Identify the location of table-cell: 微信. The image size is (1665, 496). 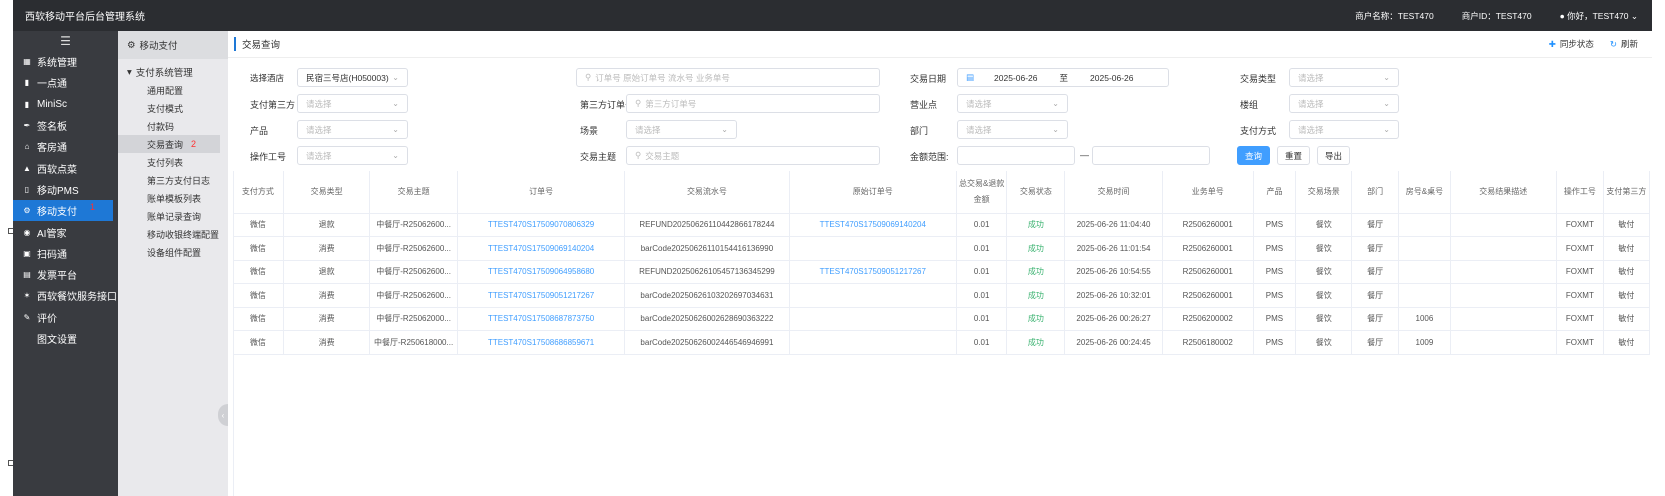
(258, 248).